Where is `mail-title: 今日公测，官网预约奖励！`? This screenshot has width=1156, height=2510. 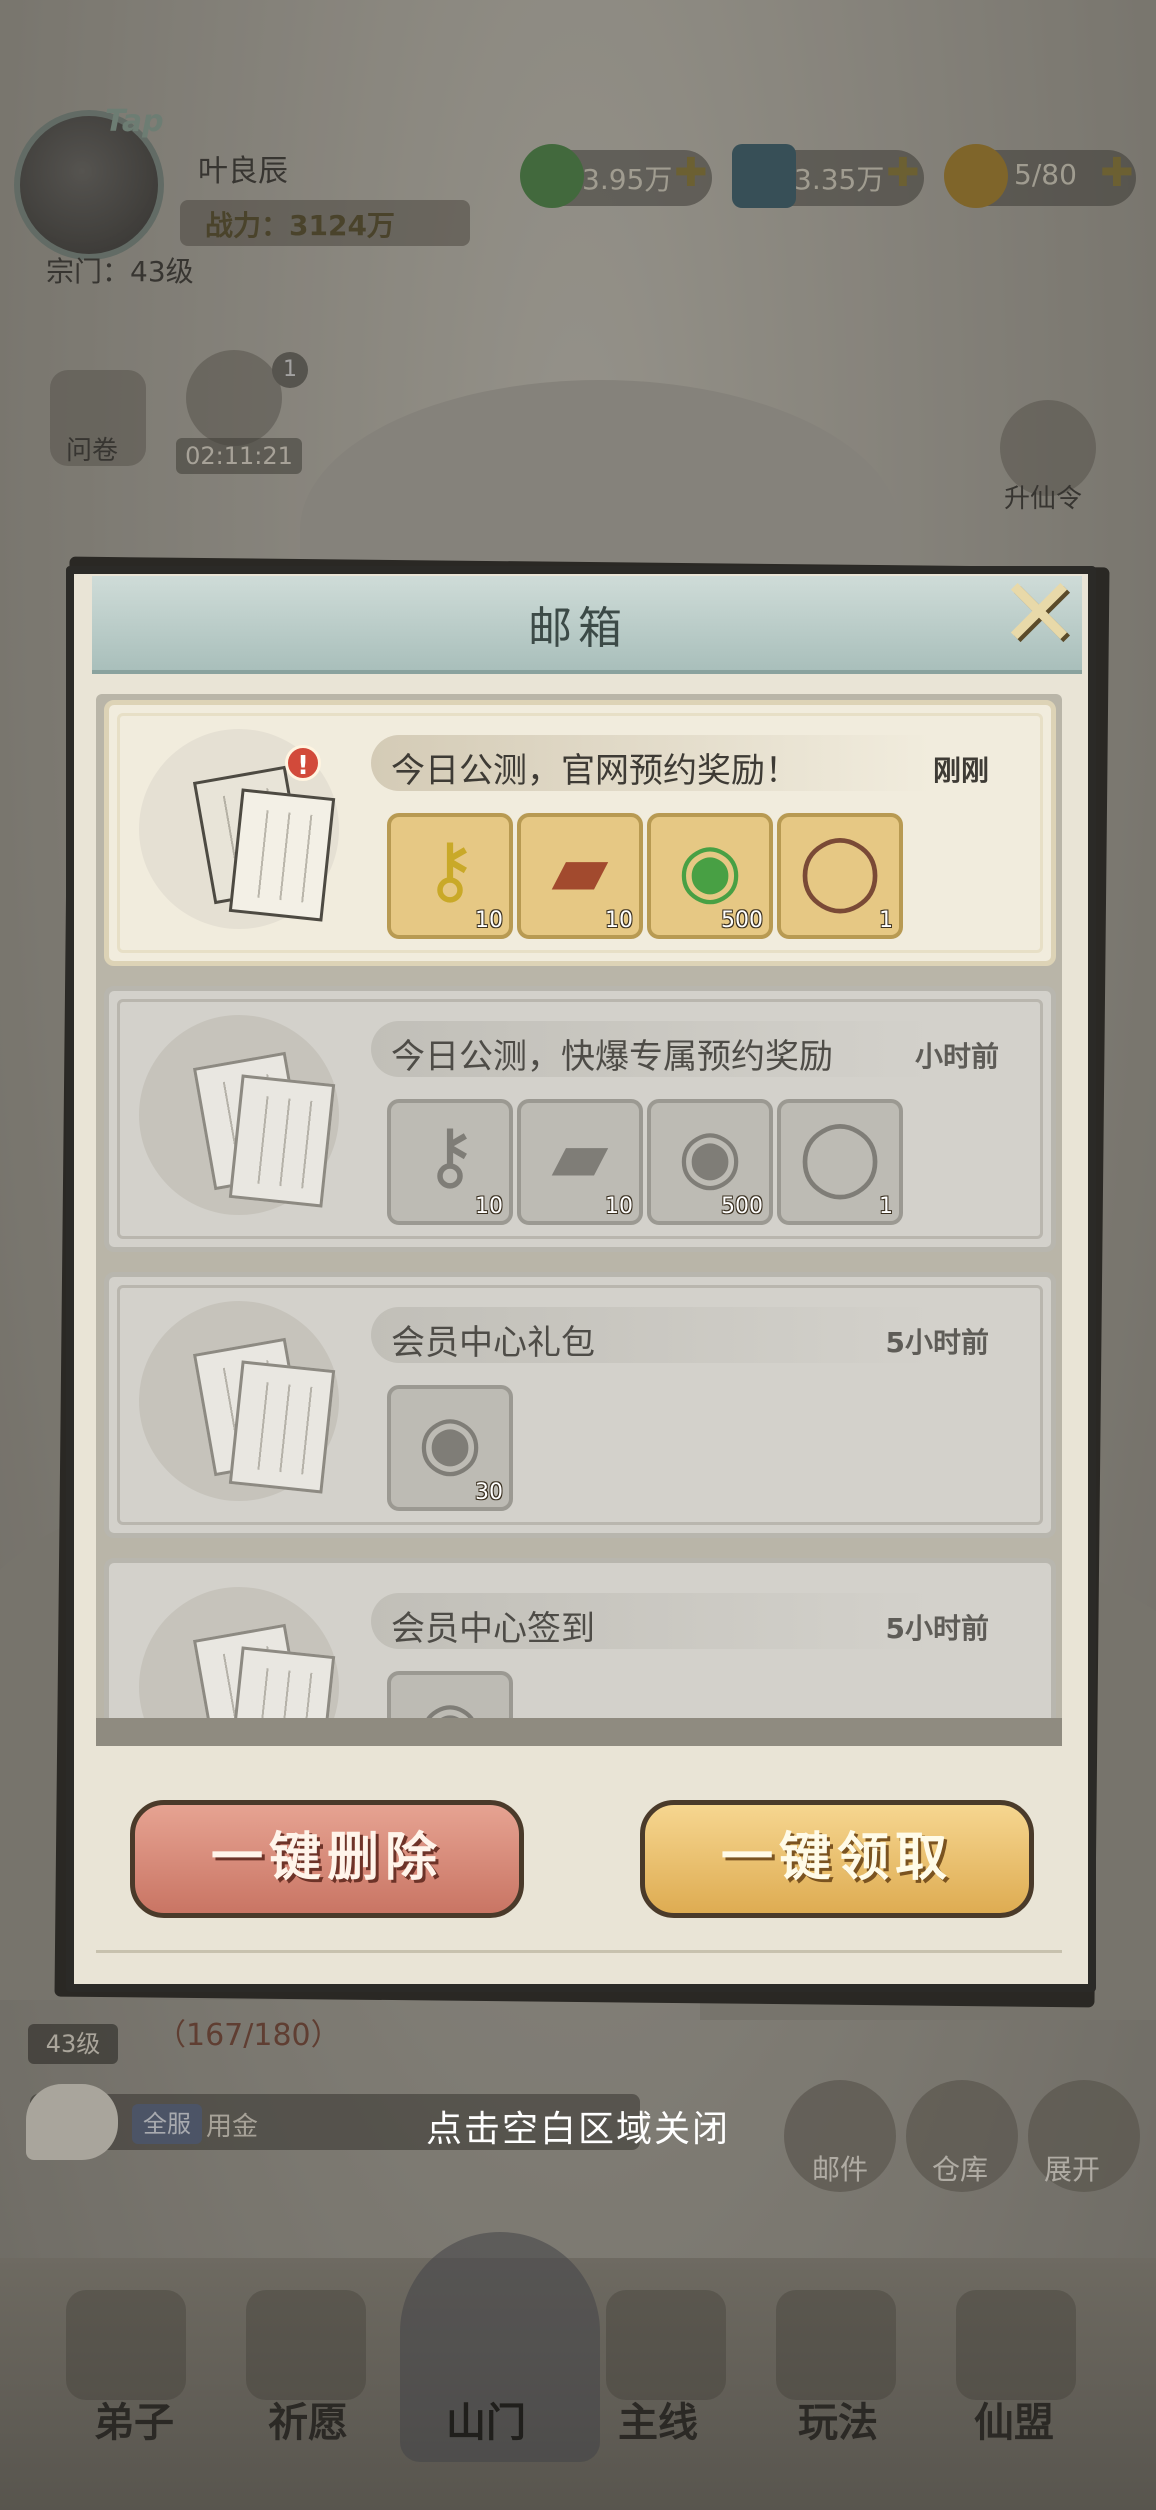 mail-title: 今日公测，官网预约奖励！ is located at coordinates (595, 771).